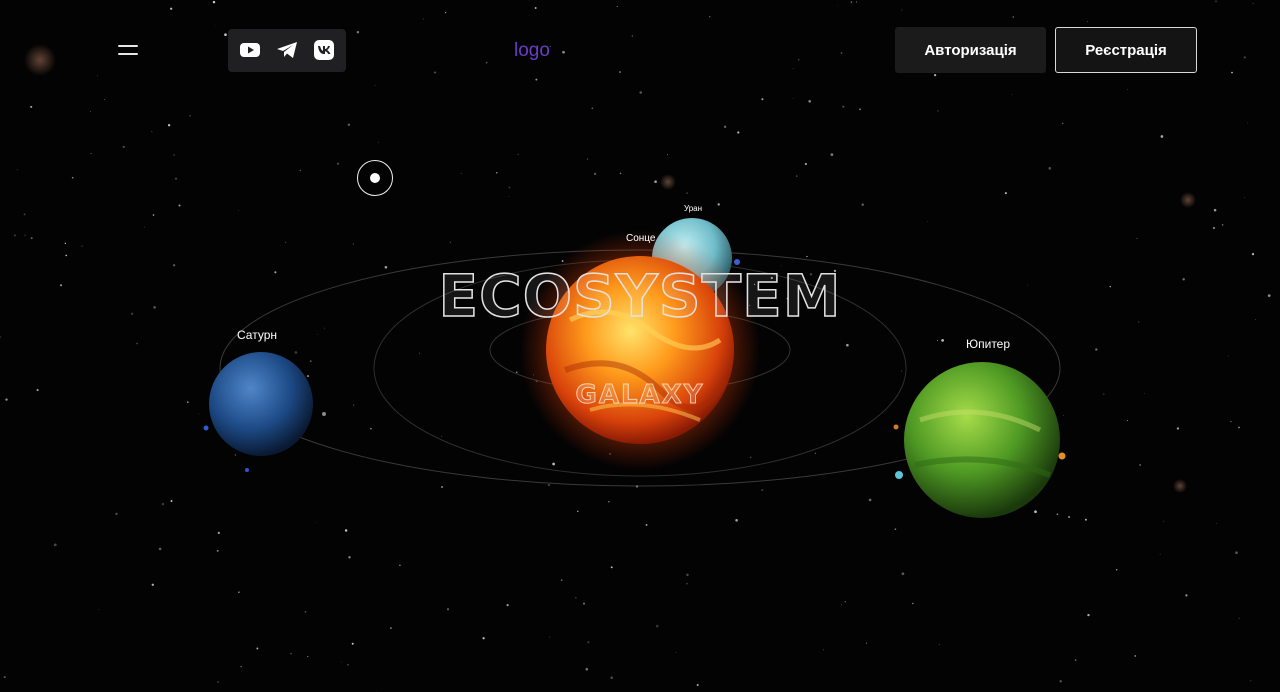 The image size is (1280, 692). Describe the element at coordinates (640, 395) in the screenshot. I see `hero-subtitle: GALAXY` at that location.